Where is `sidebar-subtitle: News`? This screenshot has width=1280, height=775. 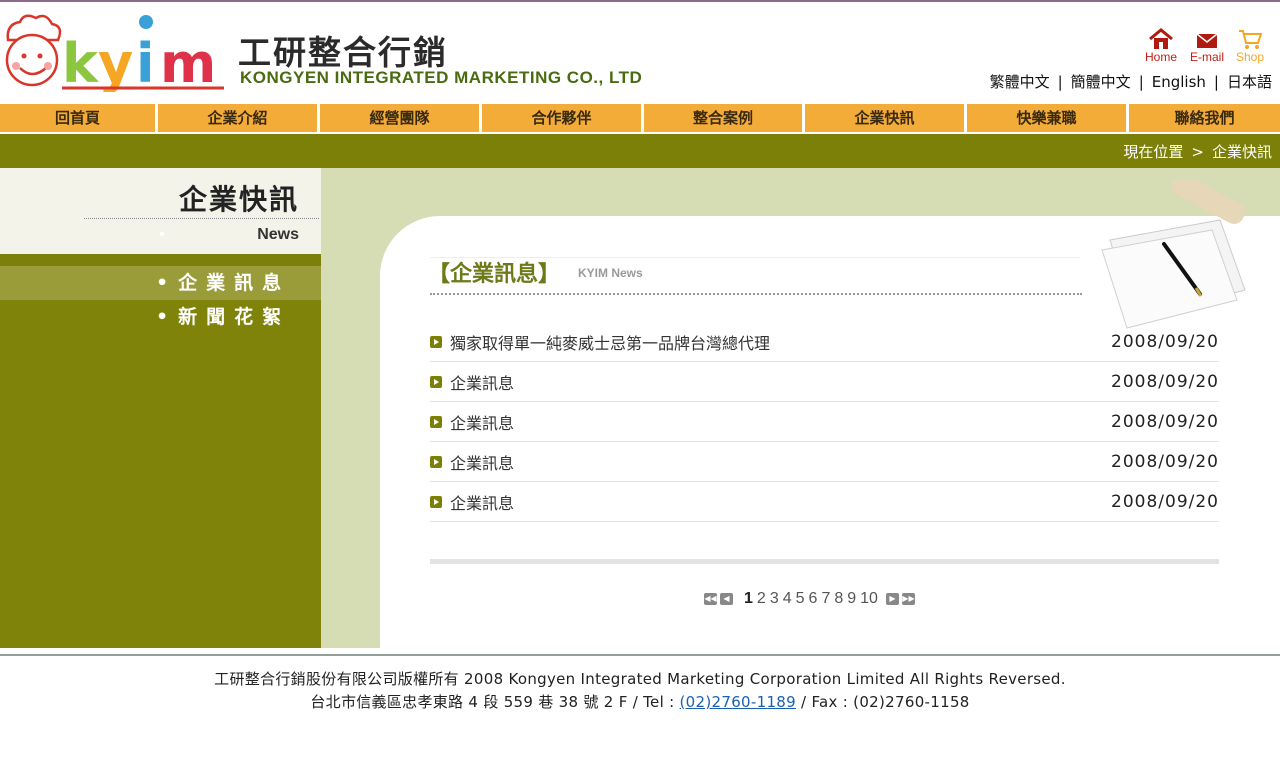
sidebar-subtitle: News is located at coordinates (278, 234).